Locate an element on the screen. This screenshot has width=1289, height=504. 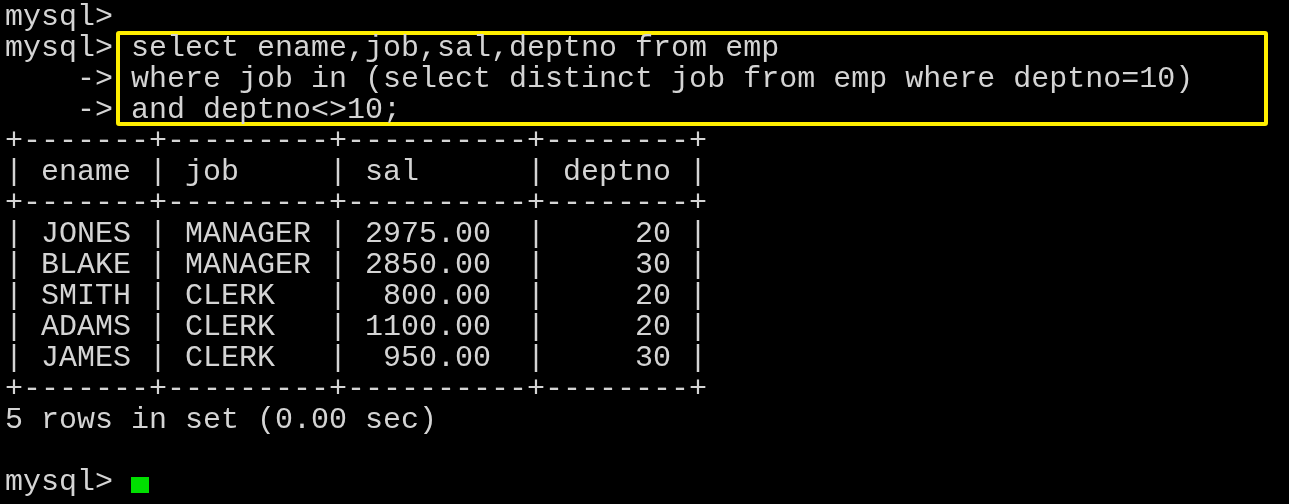
text-cursor is located at coordinates (140, 485).